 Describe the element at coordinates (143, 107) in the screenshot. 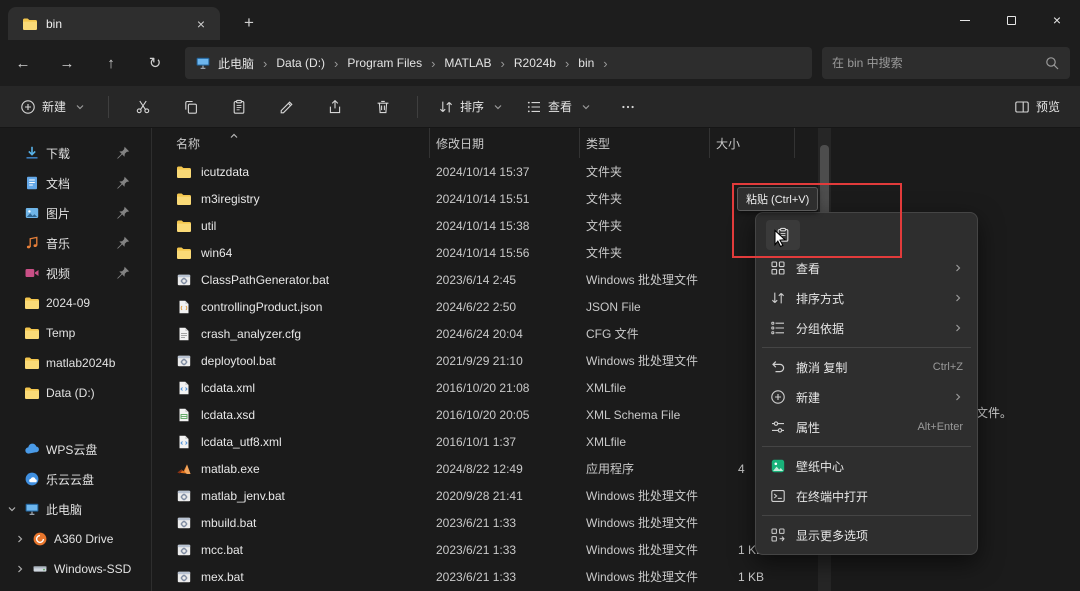

I see `cut-button` at that location.